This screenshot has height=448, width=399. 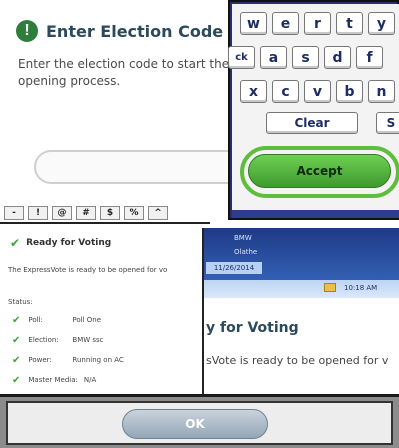 I want to click on key-a: a, so click(x=273, y=57).